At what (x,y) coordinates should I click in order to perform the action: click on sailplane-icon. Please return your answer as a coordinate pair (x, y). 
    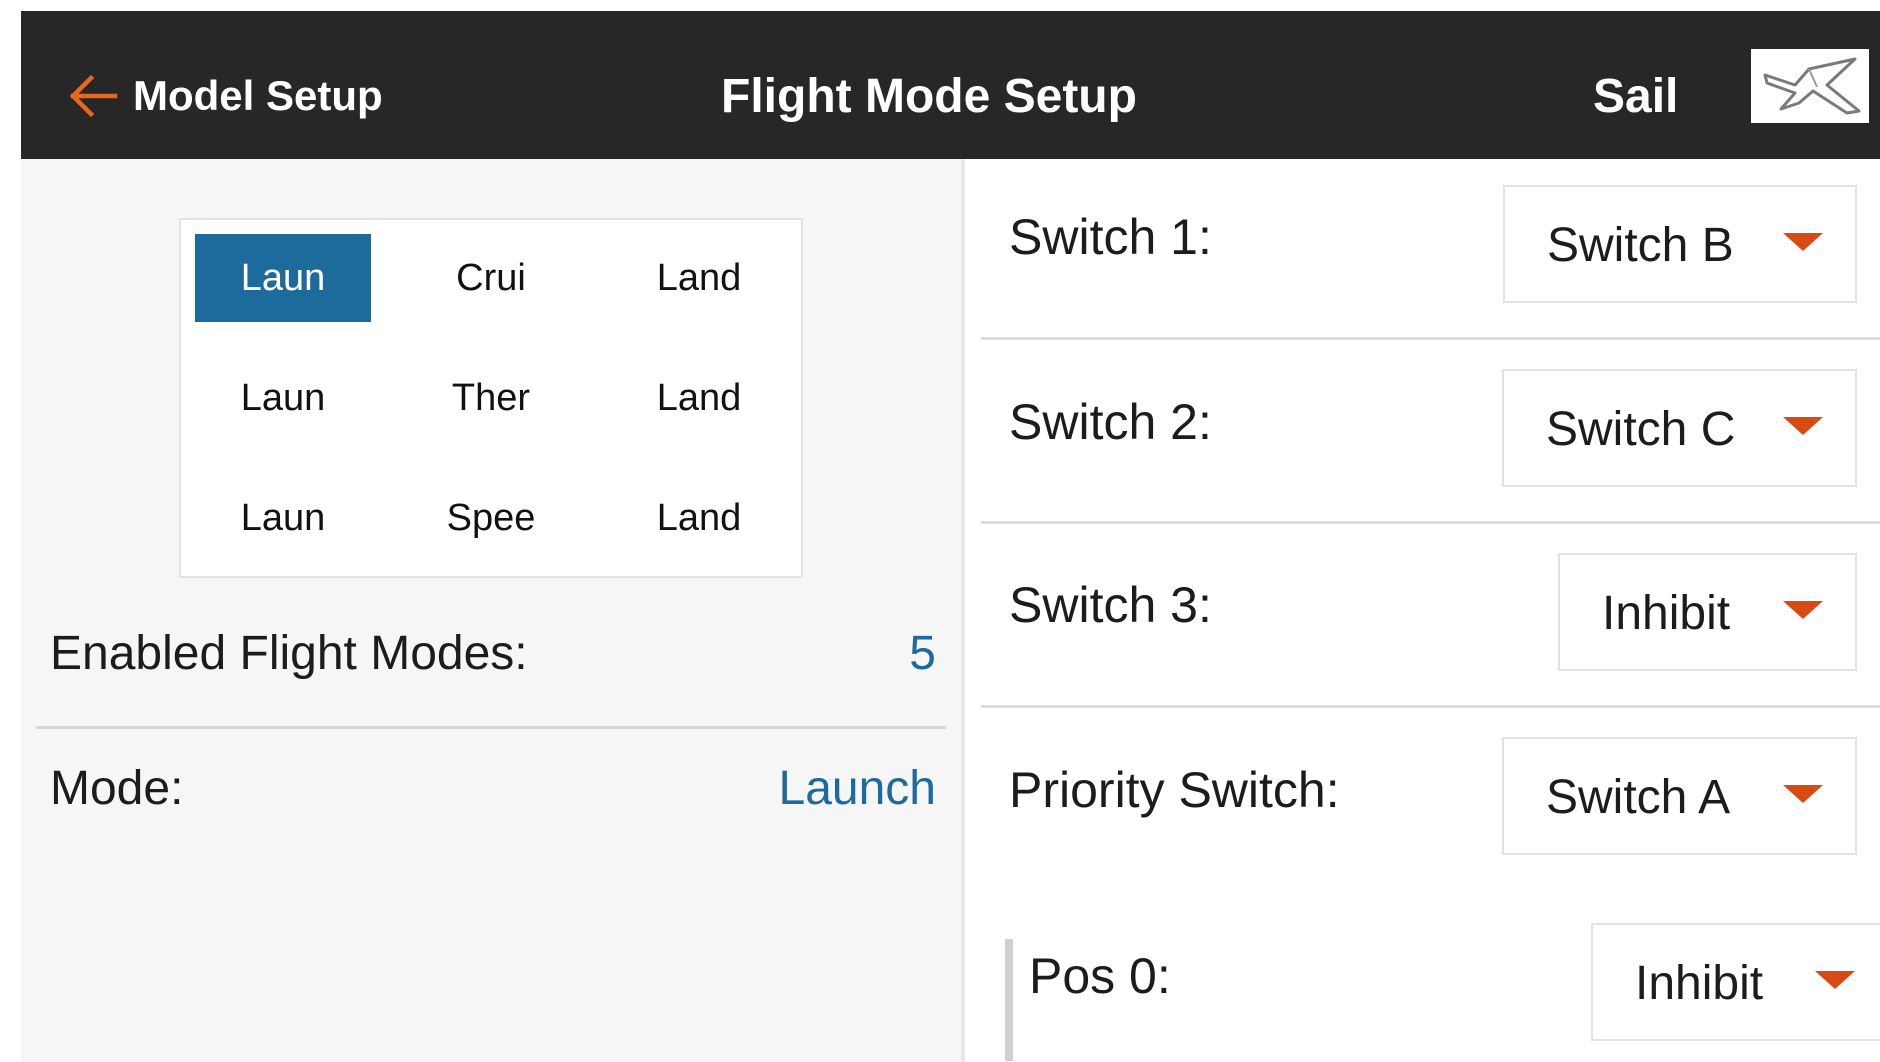
    Looking at the image, I should click on (1812, 86).